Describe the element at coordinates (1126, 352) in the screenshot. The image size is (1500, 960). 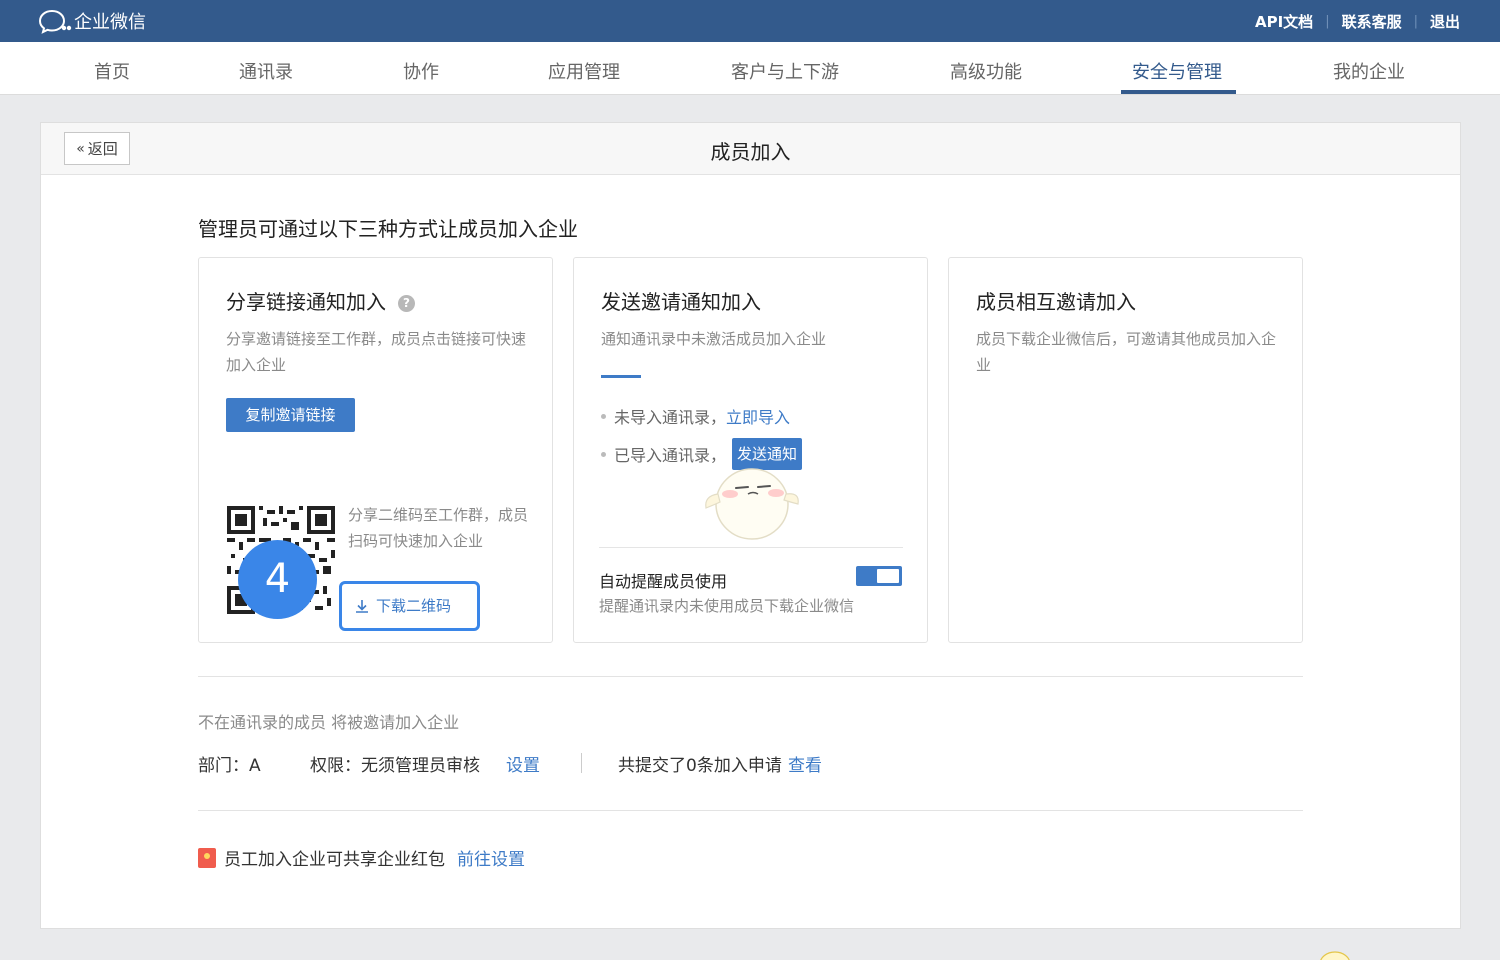
I see `card-description: 成员下载企业微信后，可邀请其他成员加入企业` at that location.